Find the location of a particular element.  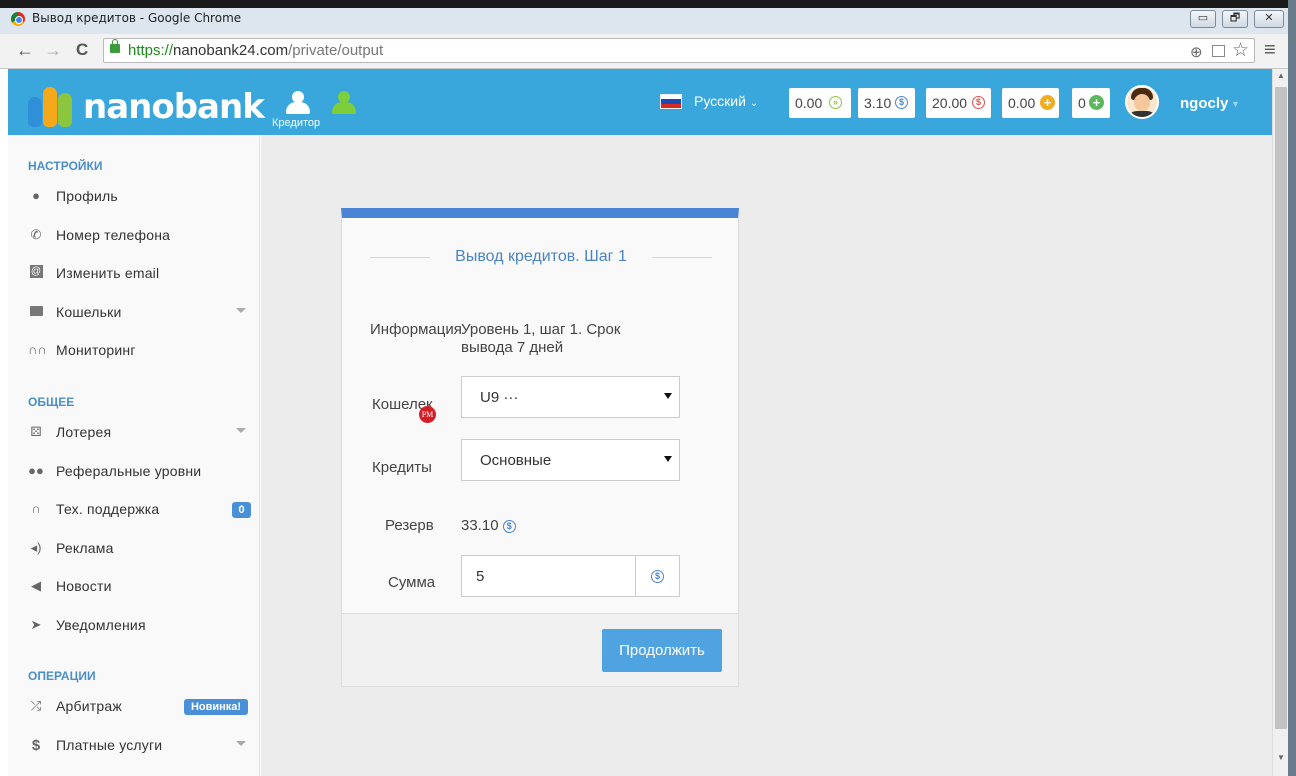

credits-select: Основные is located at coordinates (570, 460).